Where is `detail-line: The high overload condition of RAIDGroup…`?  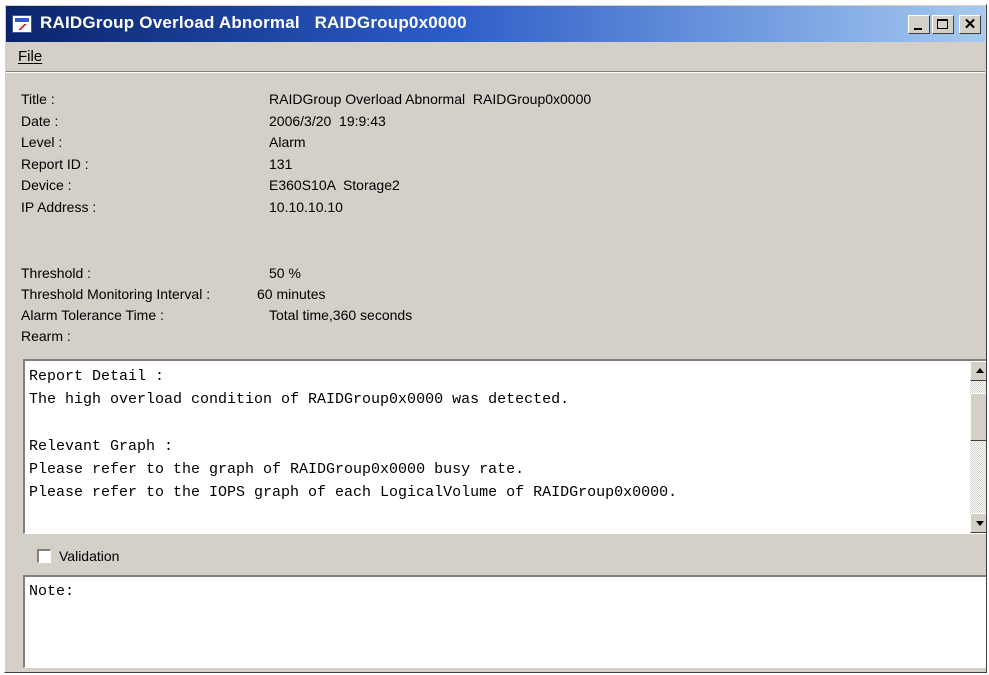 detail-line: The high overload condition of RAIDGroup… is located at coordinates (299, 400).